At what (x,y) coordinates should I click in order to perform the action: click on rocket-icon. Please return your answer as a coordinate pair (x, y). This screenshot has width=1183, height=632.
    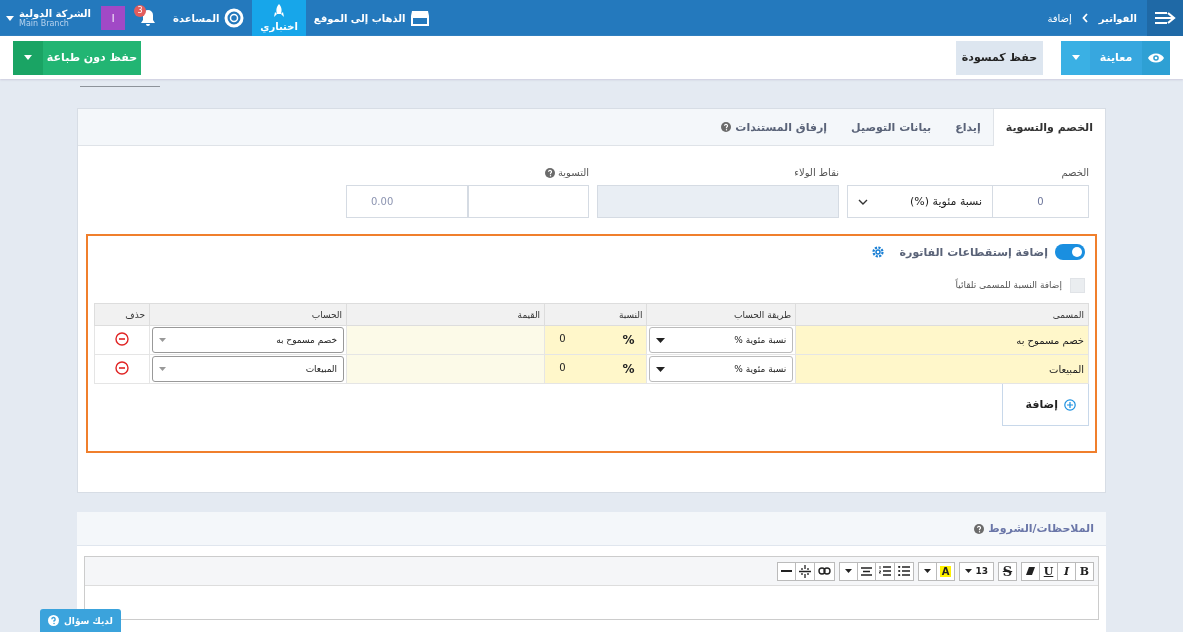
    Looking at the image, I should click on (279, 11).